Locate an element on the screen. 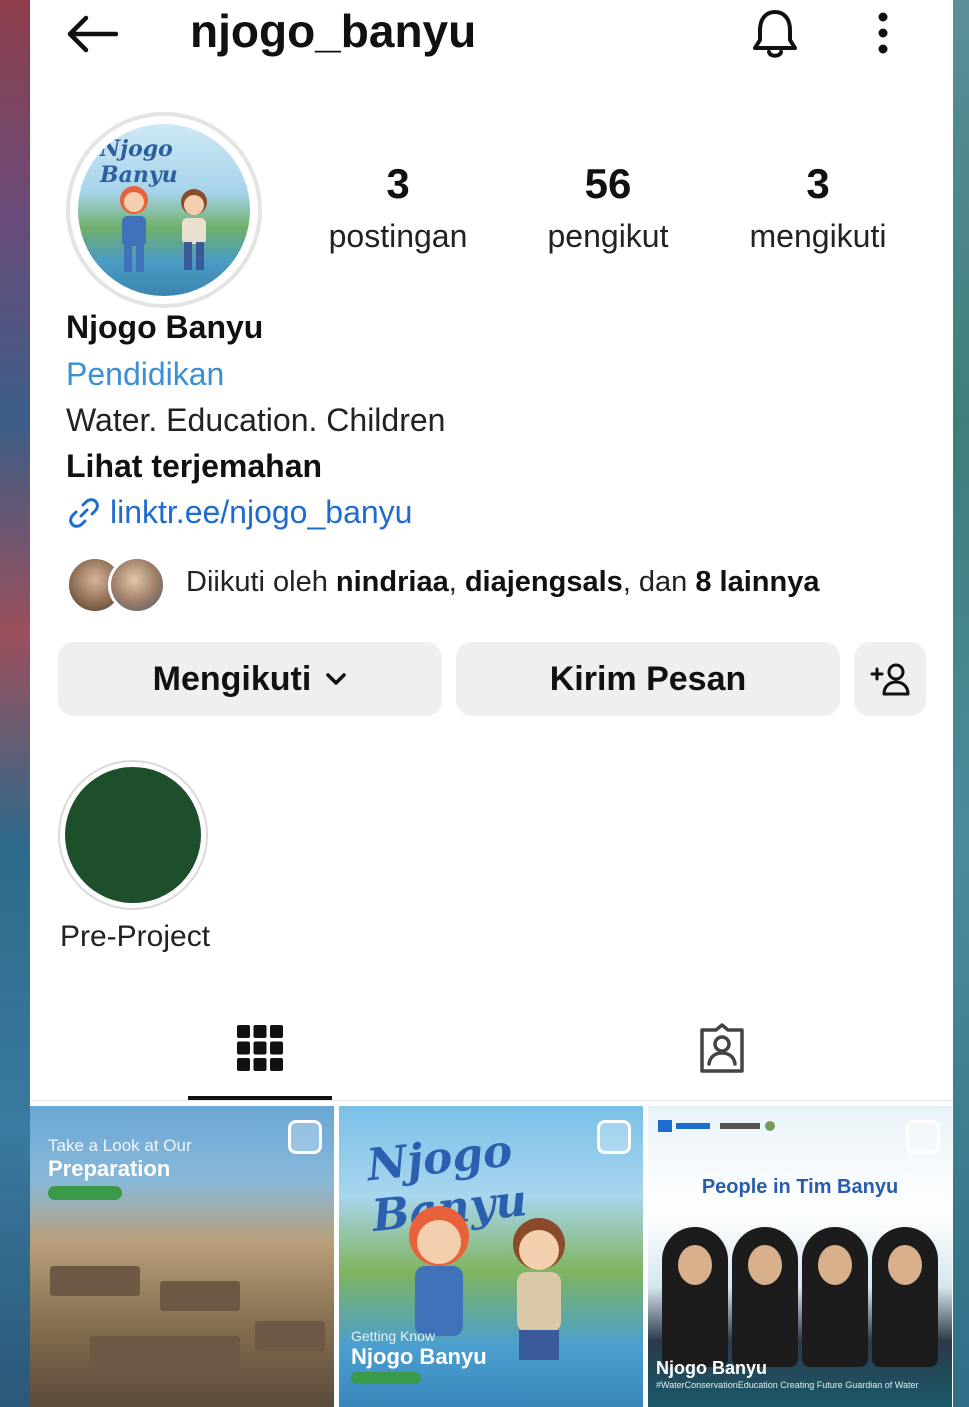 The width and height of the screenshot is (969, 1407). send-message-button-label: Kirim Pesan is located at coordinates (648, 678).